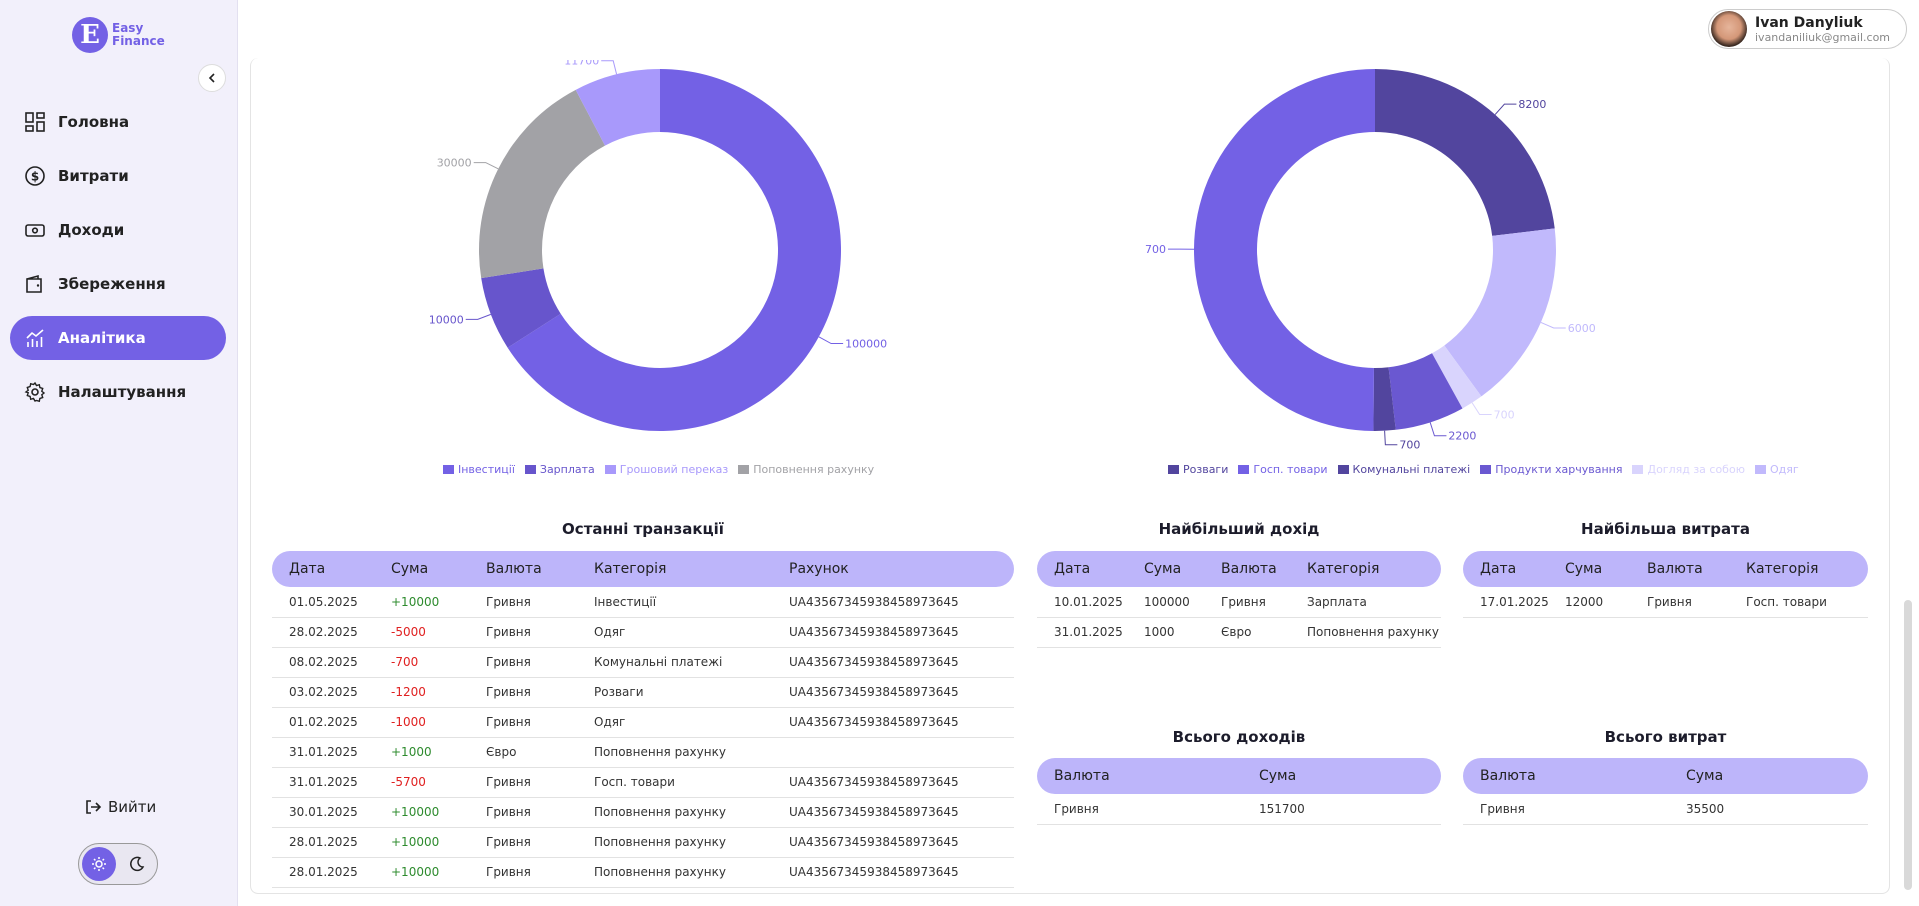  What do you see at coordinates (438, 632) in the screenshot?
I see `table-cell: -5000` at bounding box center [438, 632].